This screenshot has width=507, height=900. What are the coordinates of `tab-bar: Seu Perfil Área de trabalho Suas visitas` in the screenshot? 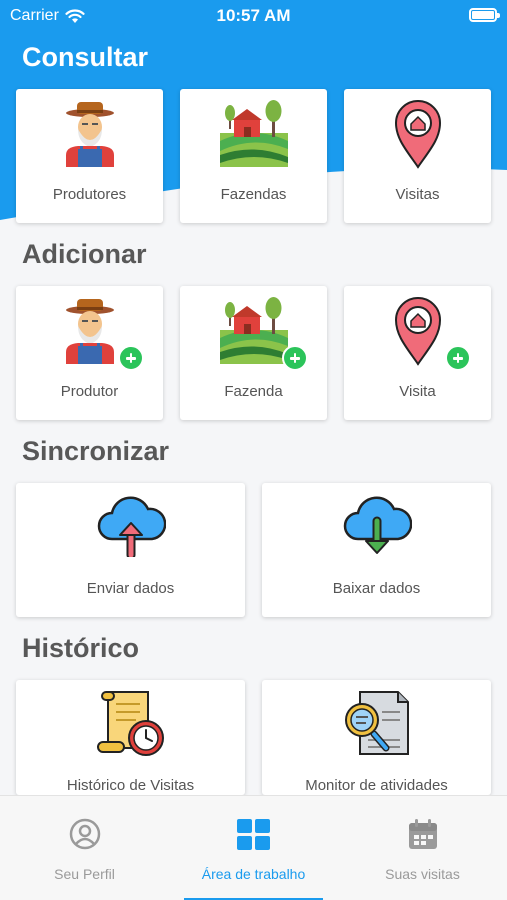 It's located at (253, 847).